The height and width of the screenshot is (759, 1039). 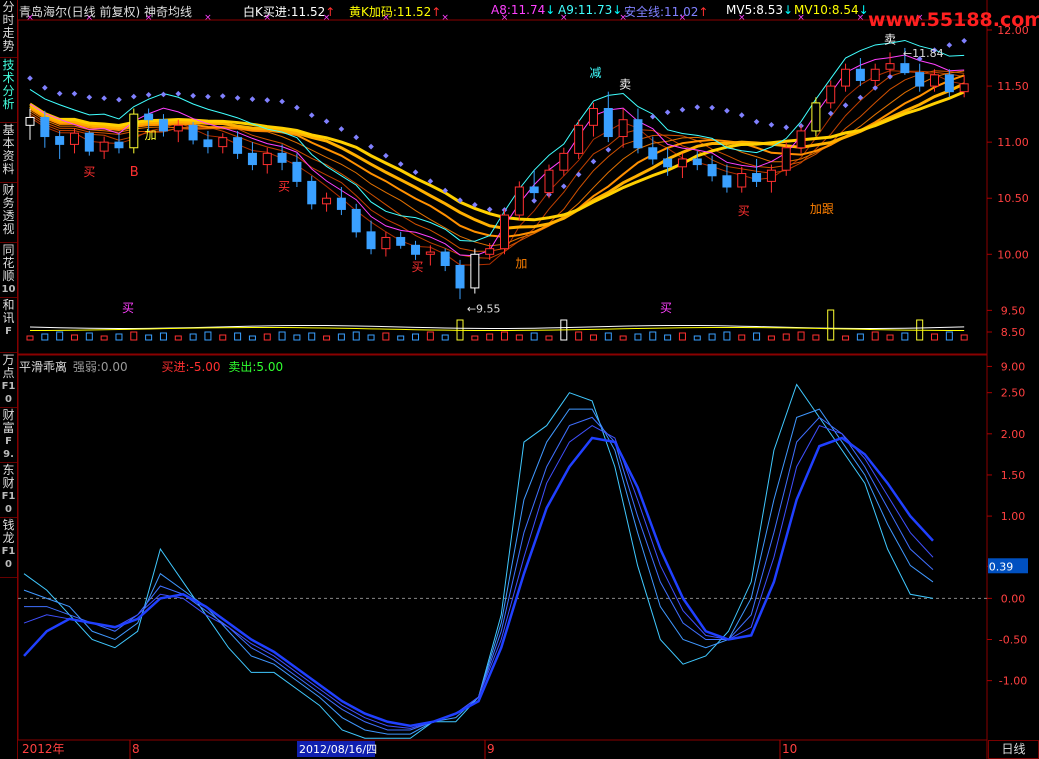 I want to click on osc-header: 平滑乖离 强弱:0.00 买进:-5.00 卖出:5.00, so click(x=151, y=366).